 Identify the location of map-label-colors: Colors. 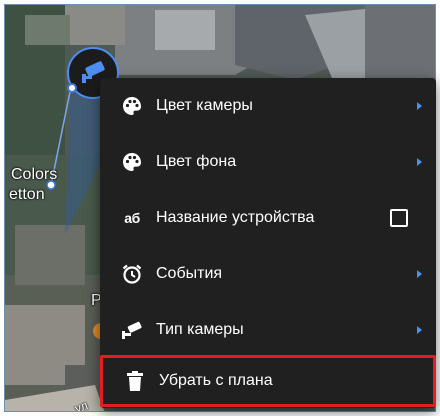
(34, 174).